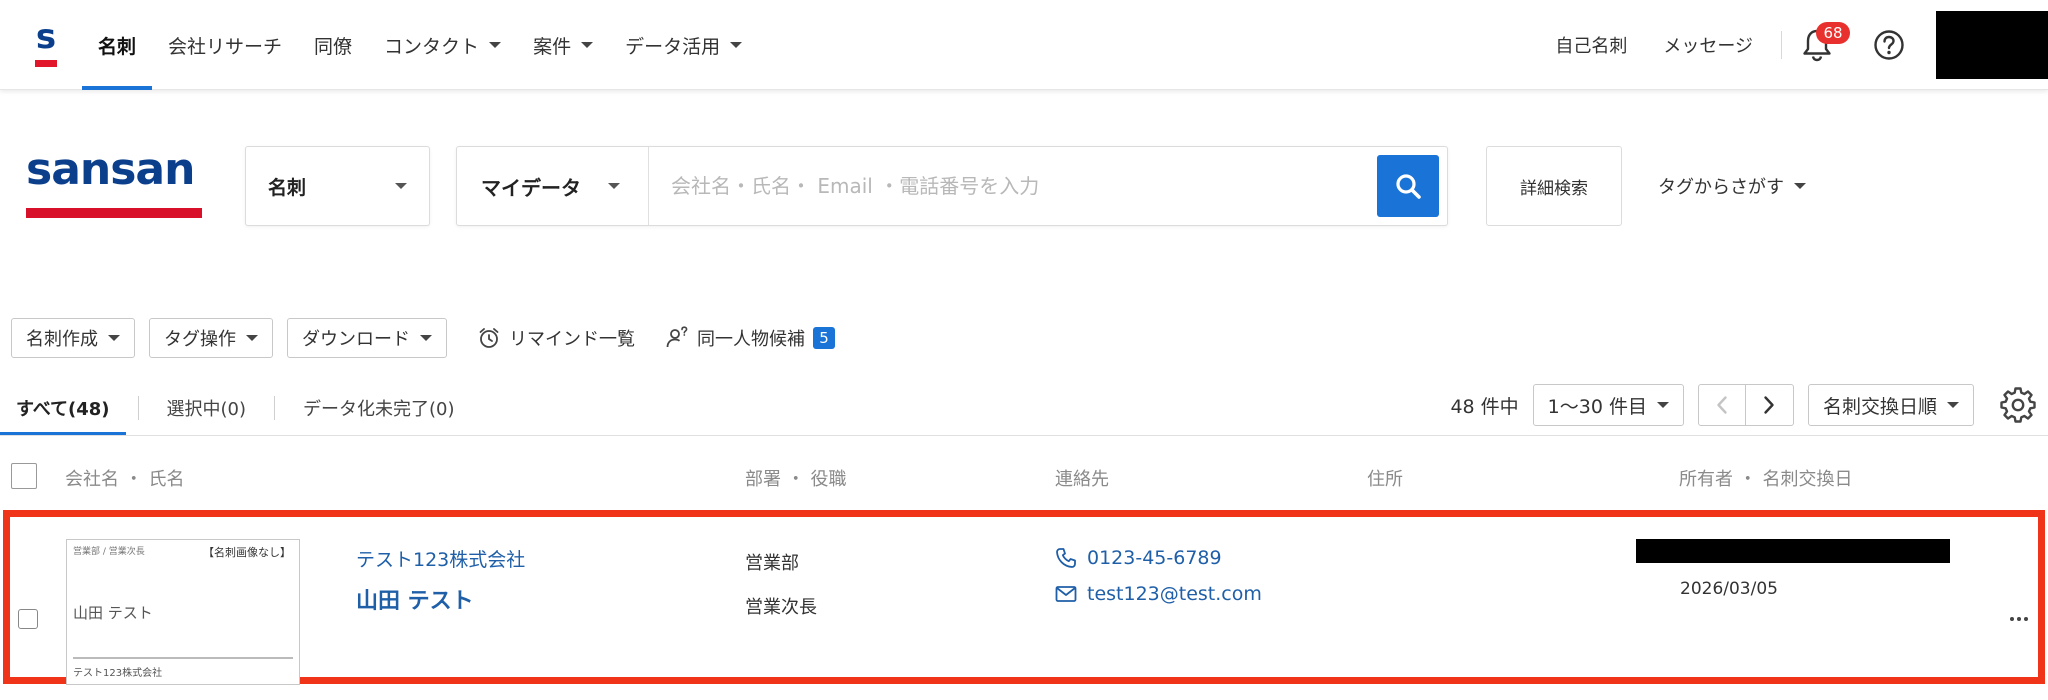 Image resolution: width=2048 pixels, height=700 pixels. I want to click on sansan-logo: sansan, so click(114, 184).